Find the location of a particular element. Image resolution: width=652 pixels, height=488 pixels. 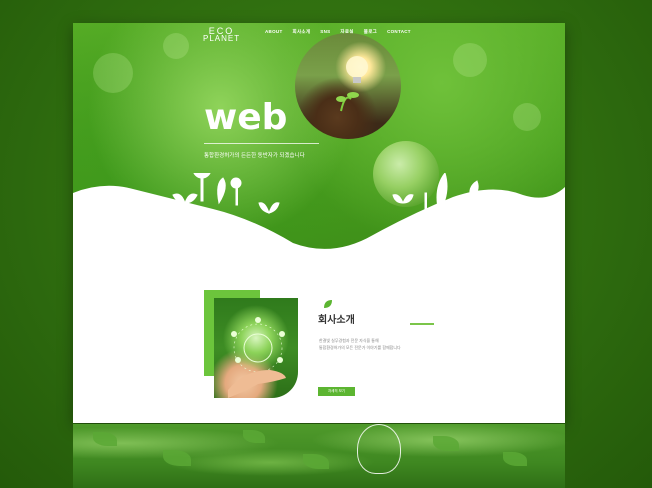

hero-divider is located at coordinates (261, 143).